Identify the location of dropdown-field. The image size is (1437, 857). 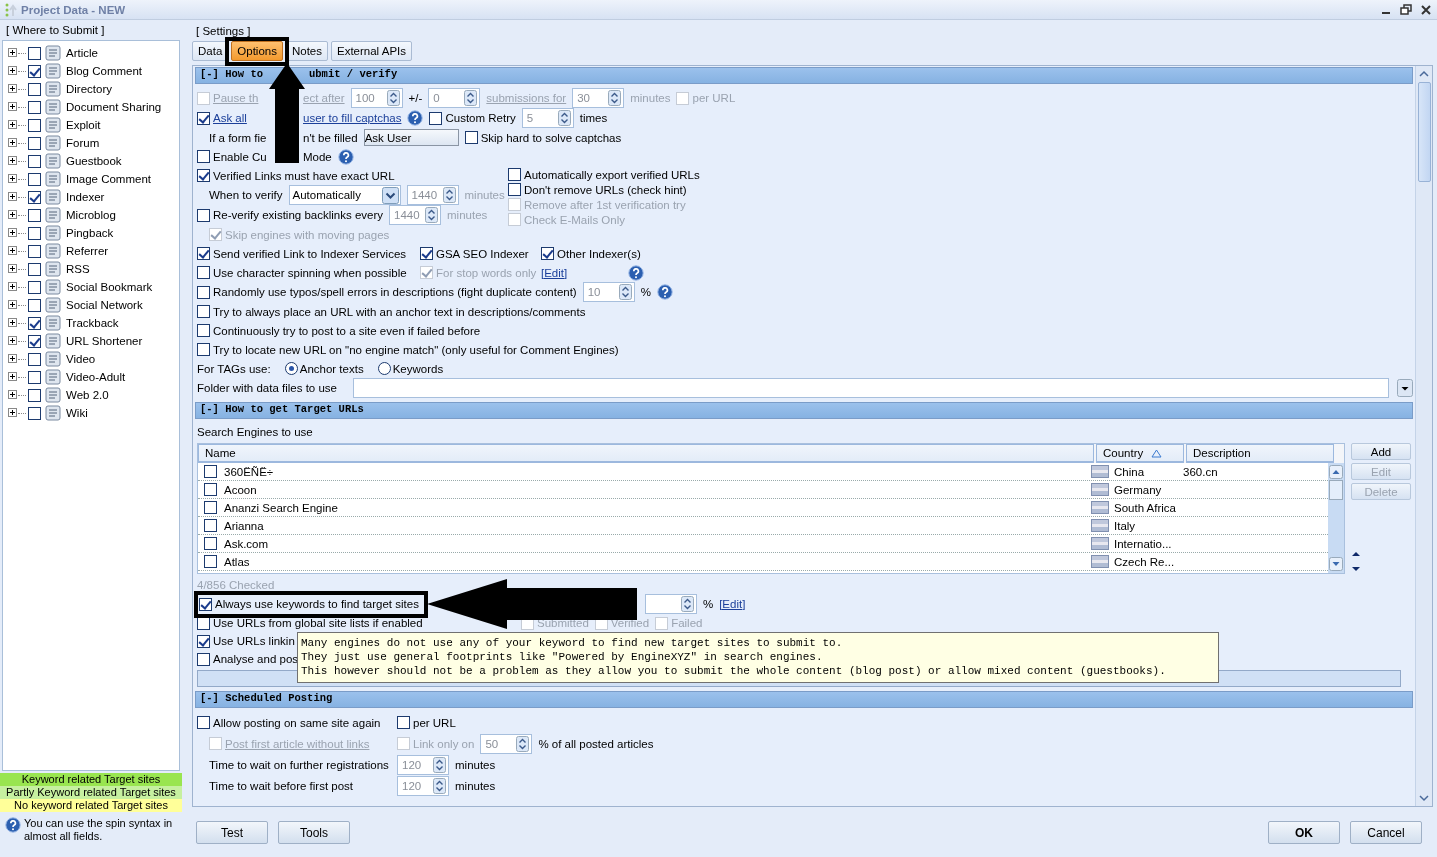
(871, 388).